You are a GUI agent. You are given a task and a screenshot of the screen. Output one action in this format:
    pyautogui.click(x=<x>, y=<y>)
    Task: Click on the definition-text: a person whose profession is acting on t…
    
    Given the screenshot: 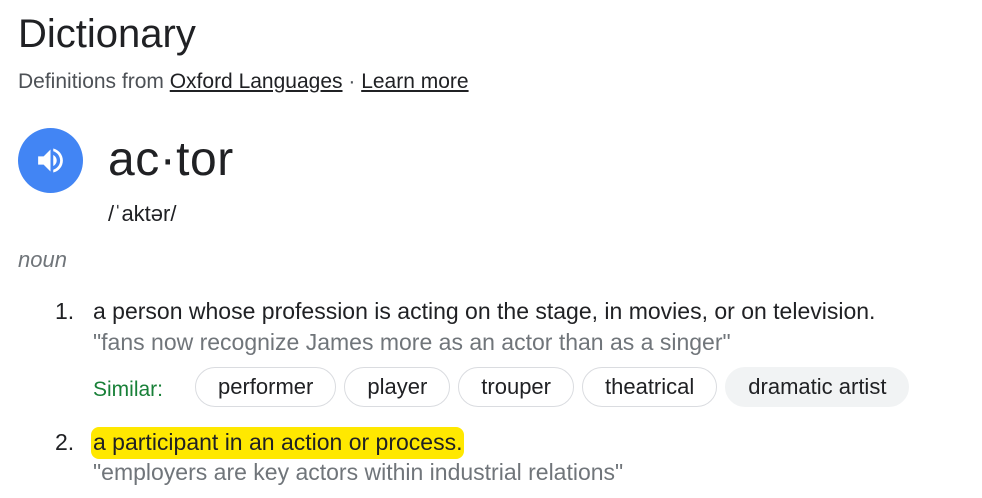 What is the action you would take?
    pyautogui.click(x=484, y=311)
    